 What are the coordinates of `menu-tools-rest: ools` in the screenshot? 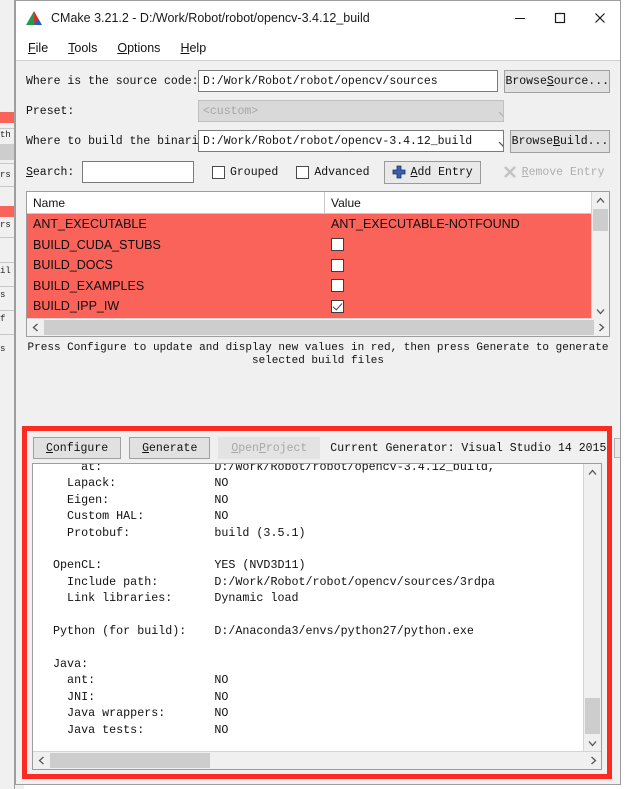 It's located at (86, 47).